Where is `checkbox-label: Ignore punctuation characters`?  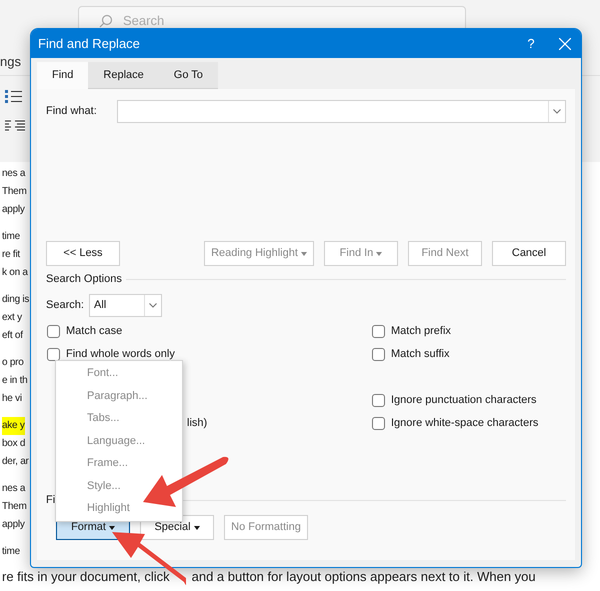 checkbox-label: Ignore punctuation characters is located at coordinates (464, 400).